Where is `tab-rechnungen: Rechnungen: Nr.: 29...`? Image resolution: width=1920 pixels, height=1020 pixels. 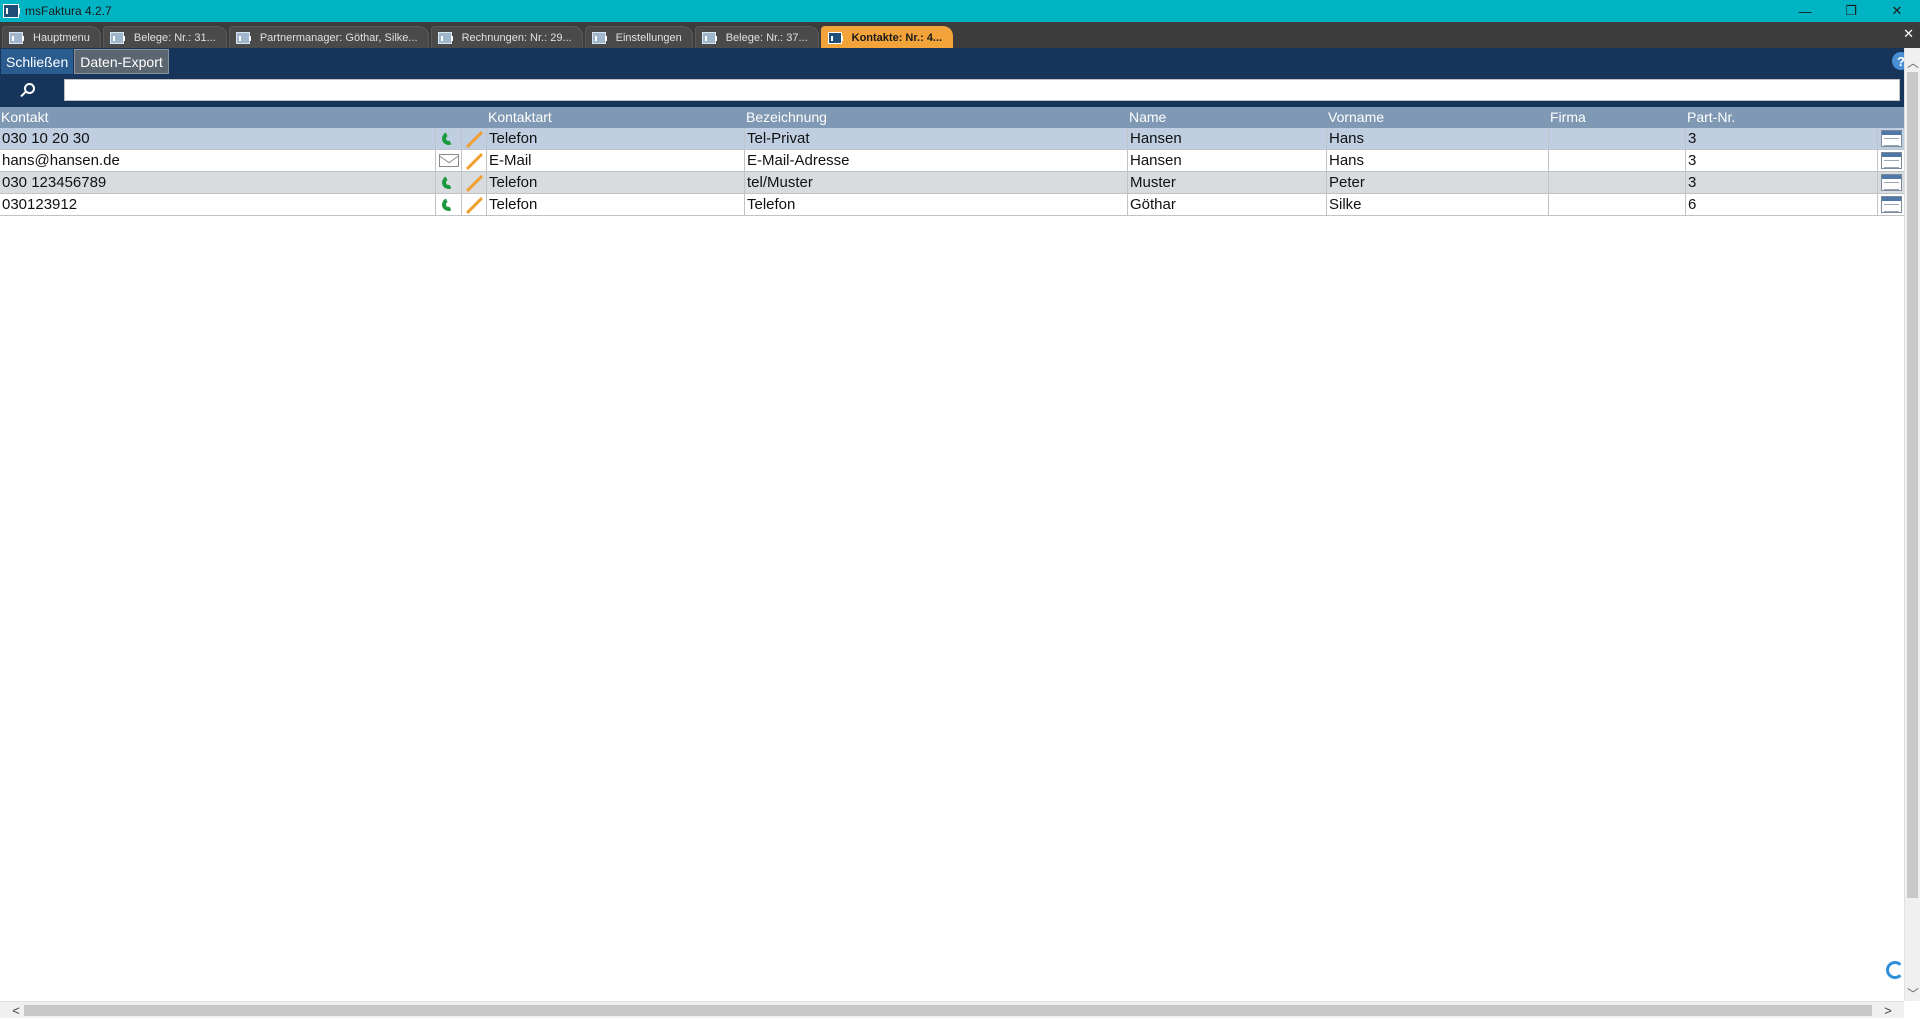 tab-rechnungen: Rechnungen: Nr.: 29... is located at coordinates (506, 37).